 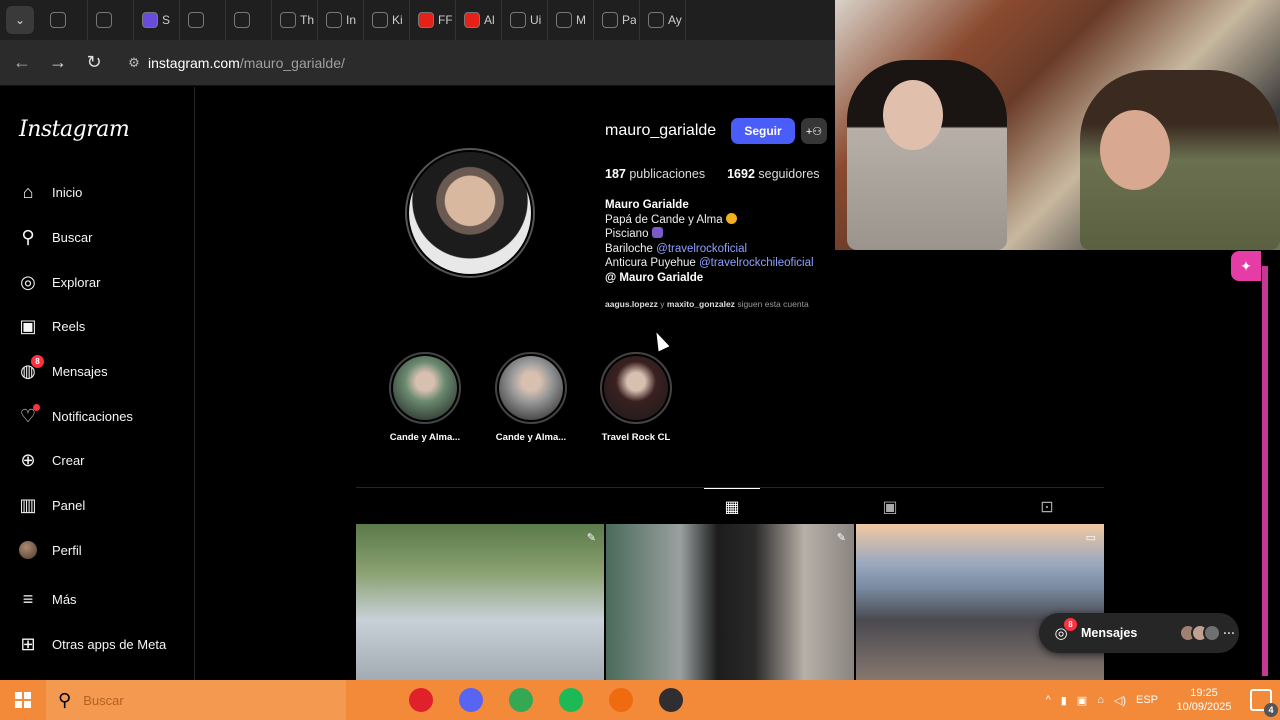 I want to click on story-highlight: Travel Rock CL, so click(x=636, y=397).